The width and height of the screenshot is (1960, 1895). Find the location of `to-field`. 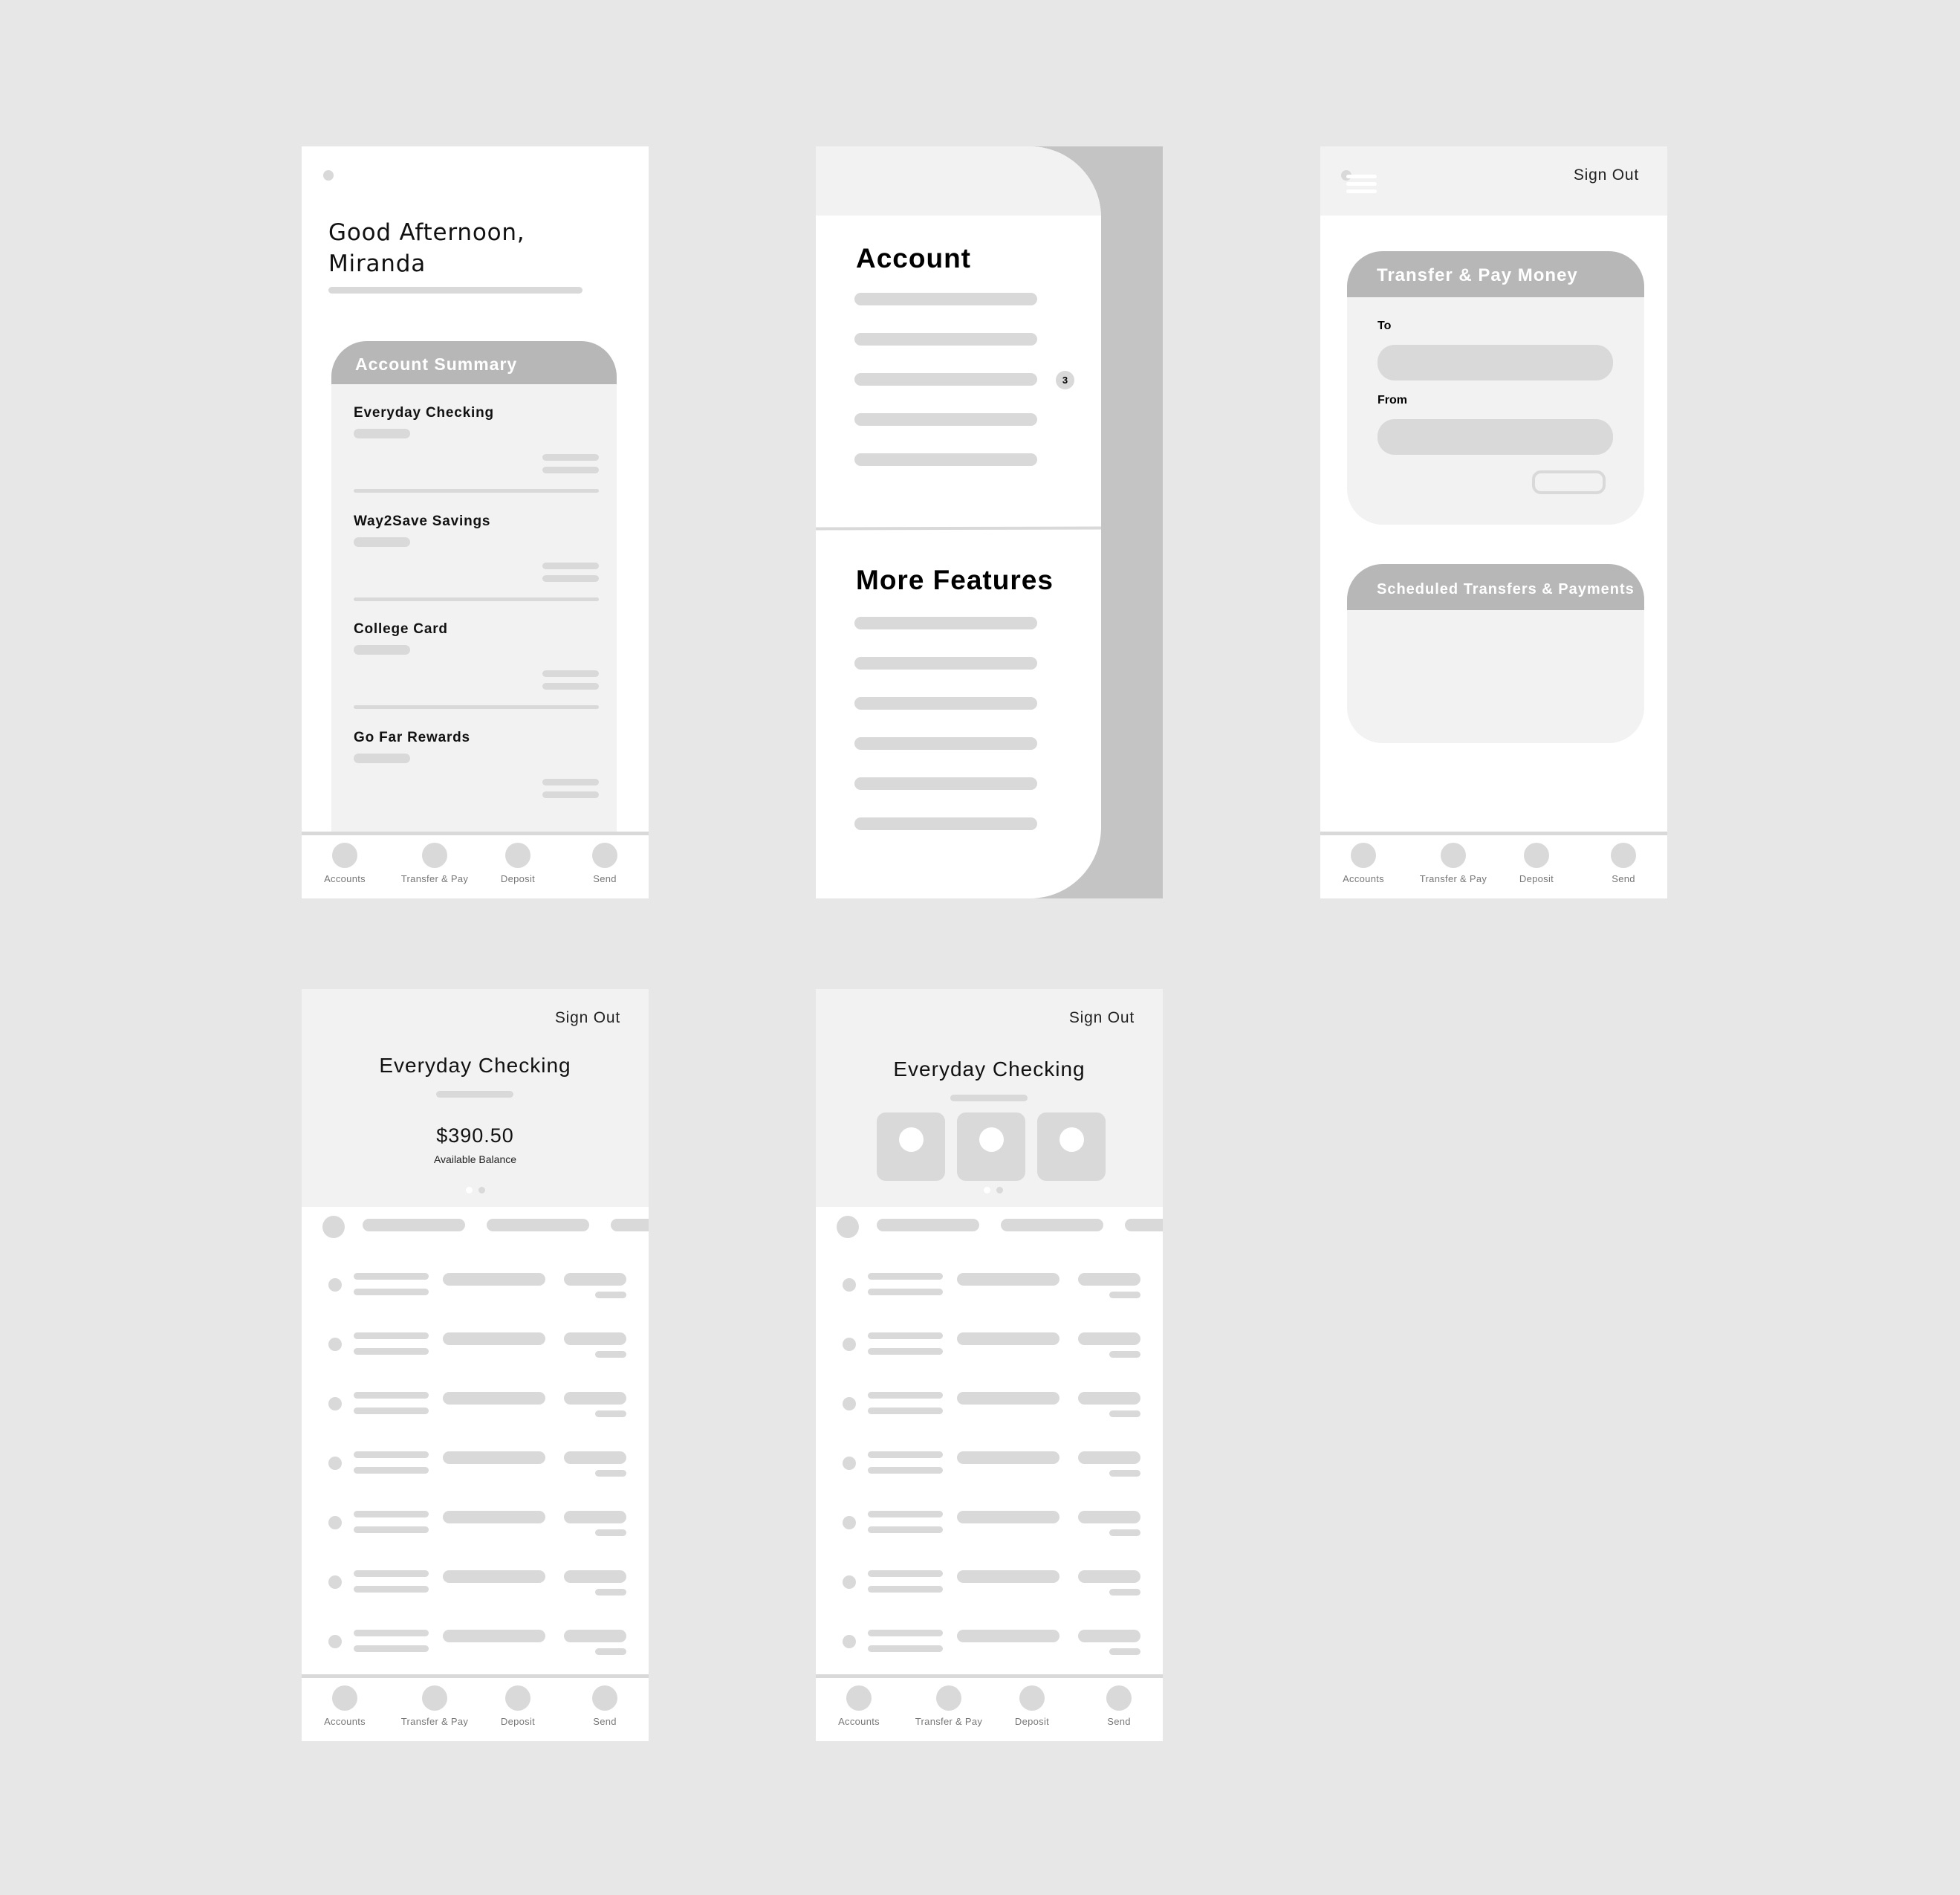

to-field is located at coordinates (1495, 362).